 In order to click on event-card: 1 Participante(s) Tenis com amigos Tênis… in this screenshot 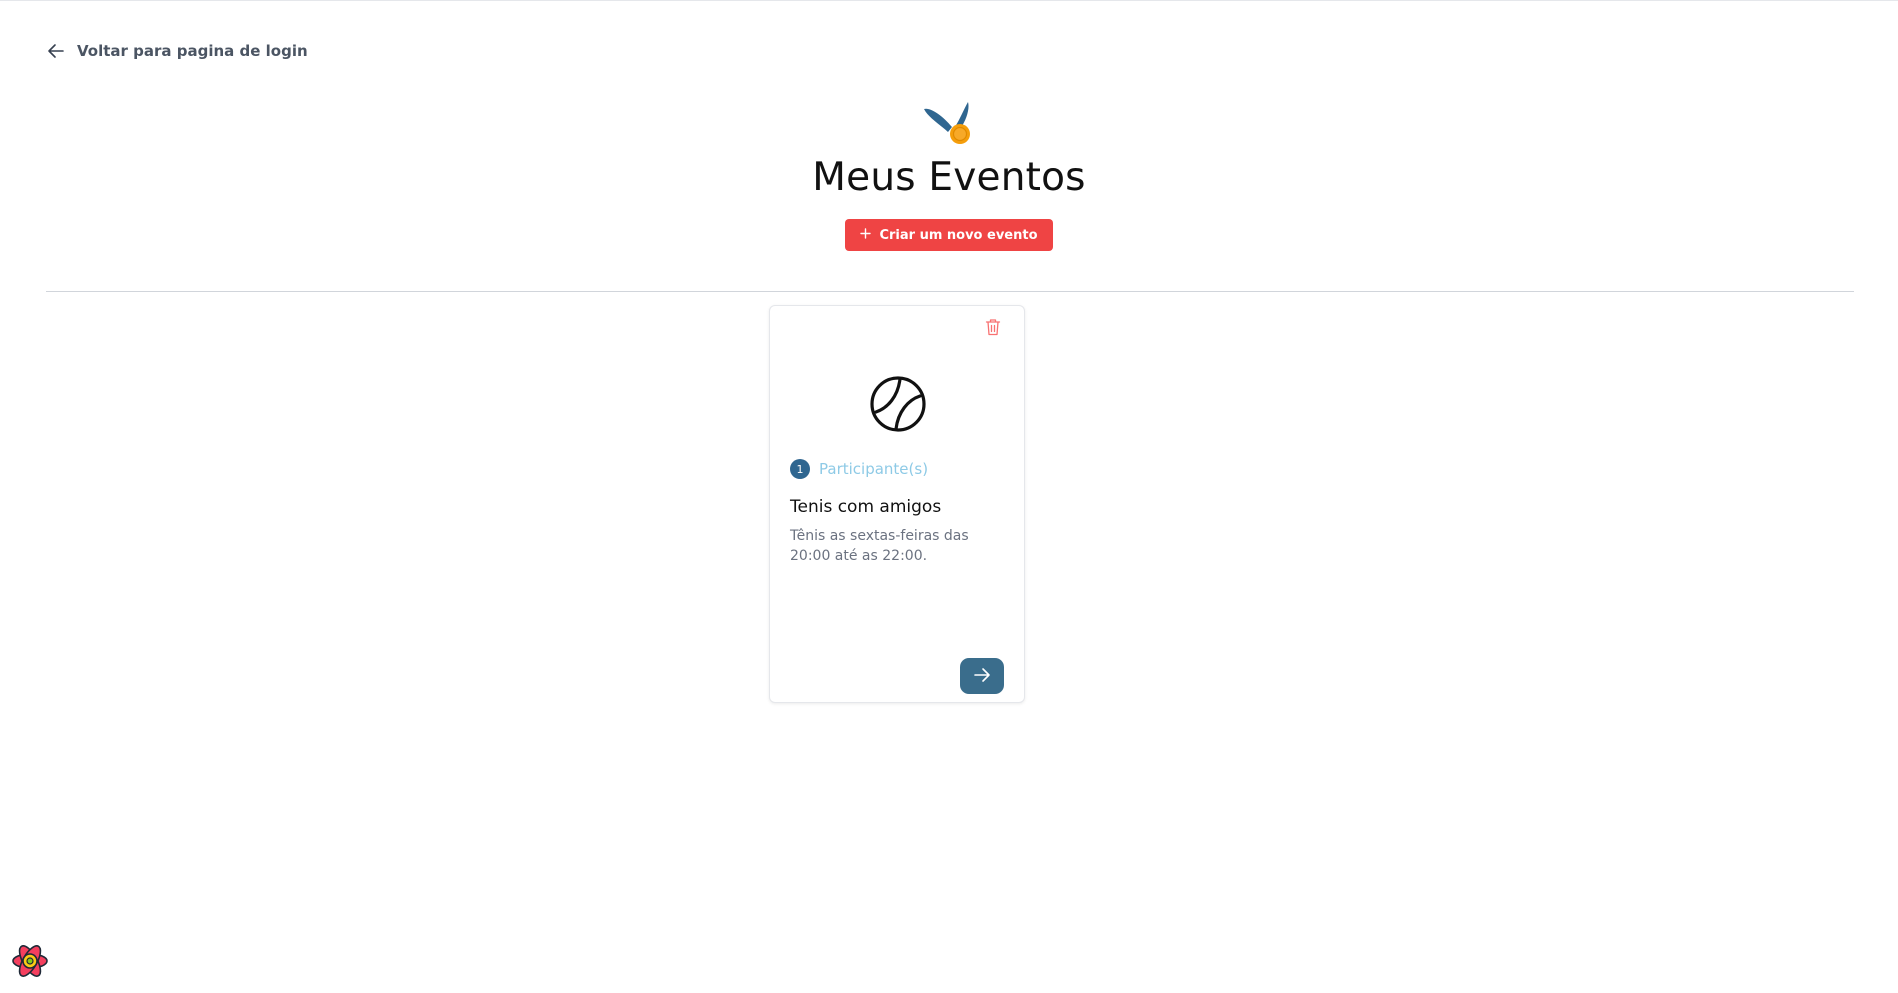, I will do `click(897, 504)`.